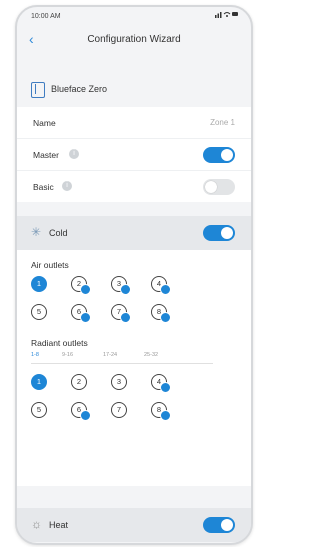 The image size is (320, 547). I want to click on heat-header: ☼ Heat, so click(134, 525).